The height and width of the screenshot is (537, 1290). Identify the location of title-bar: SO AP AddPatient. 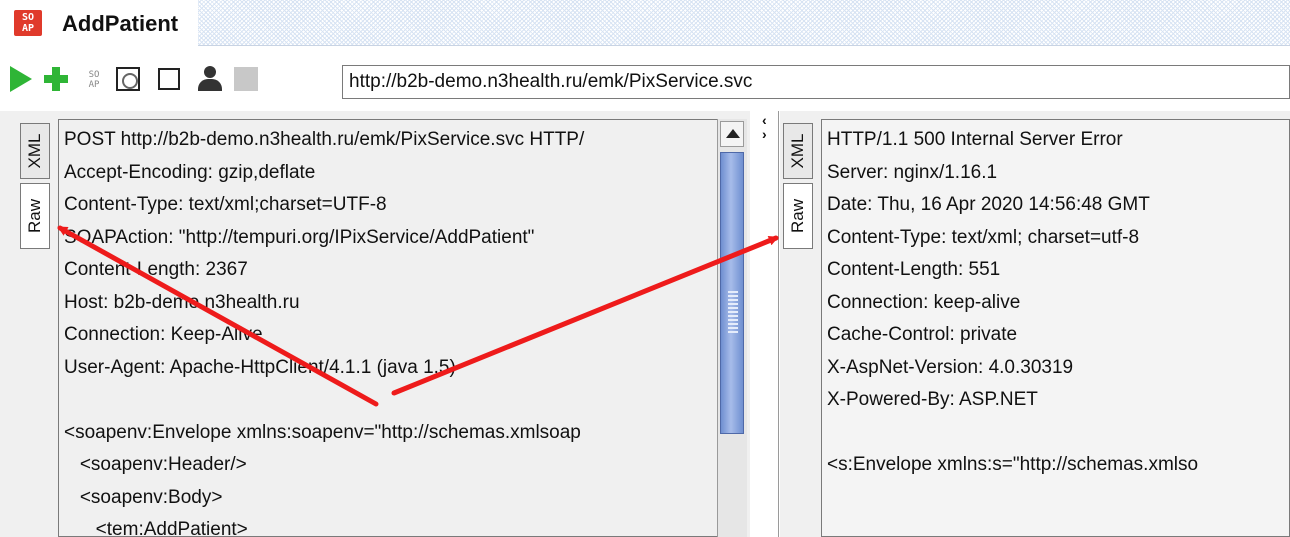
(645, 23).